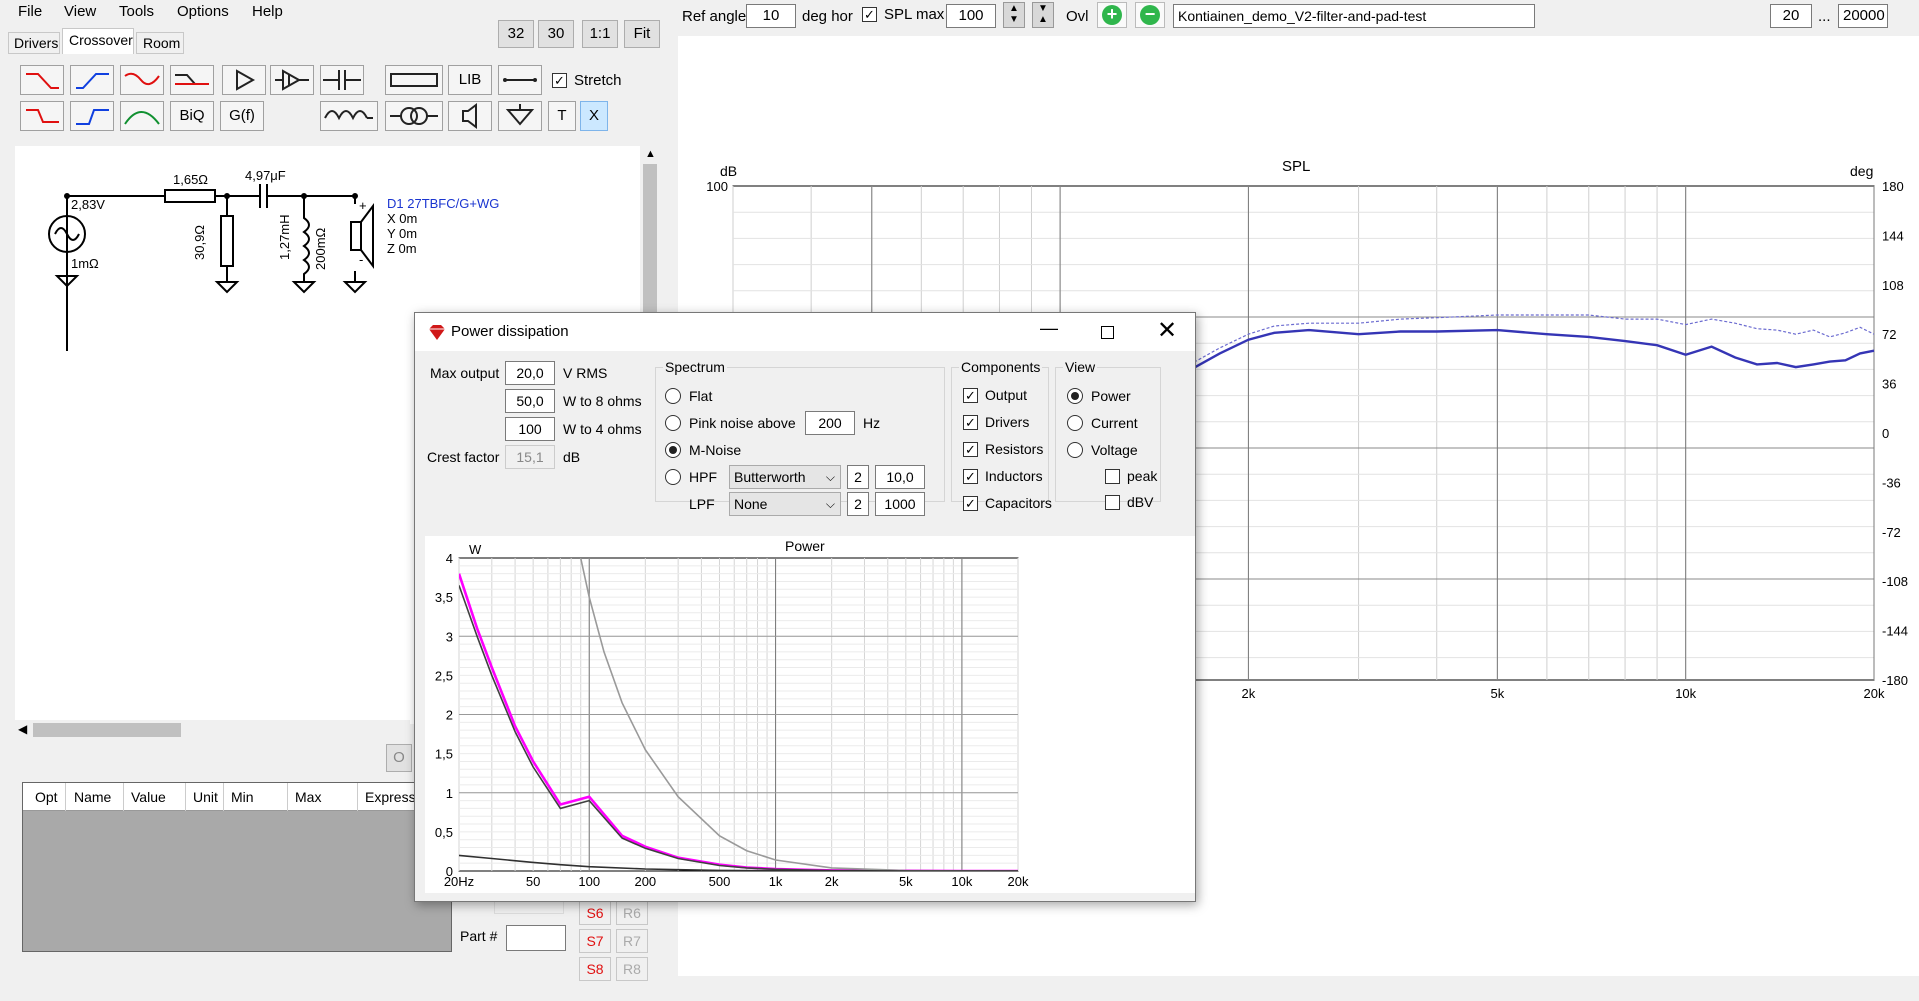 Image resolution: width=1919 pixels, height=1001 pixels. Describe the element at coordinates (536, 938) in the screenshot. I see `part-number-input` at that location.